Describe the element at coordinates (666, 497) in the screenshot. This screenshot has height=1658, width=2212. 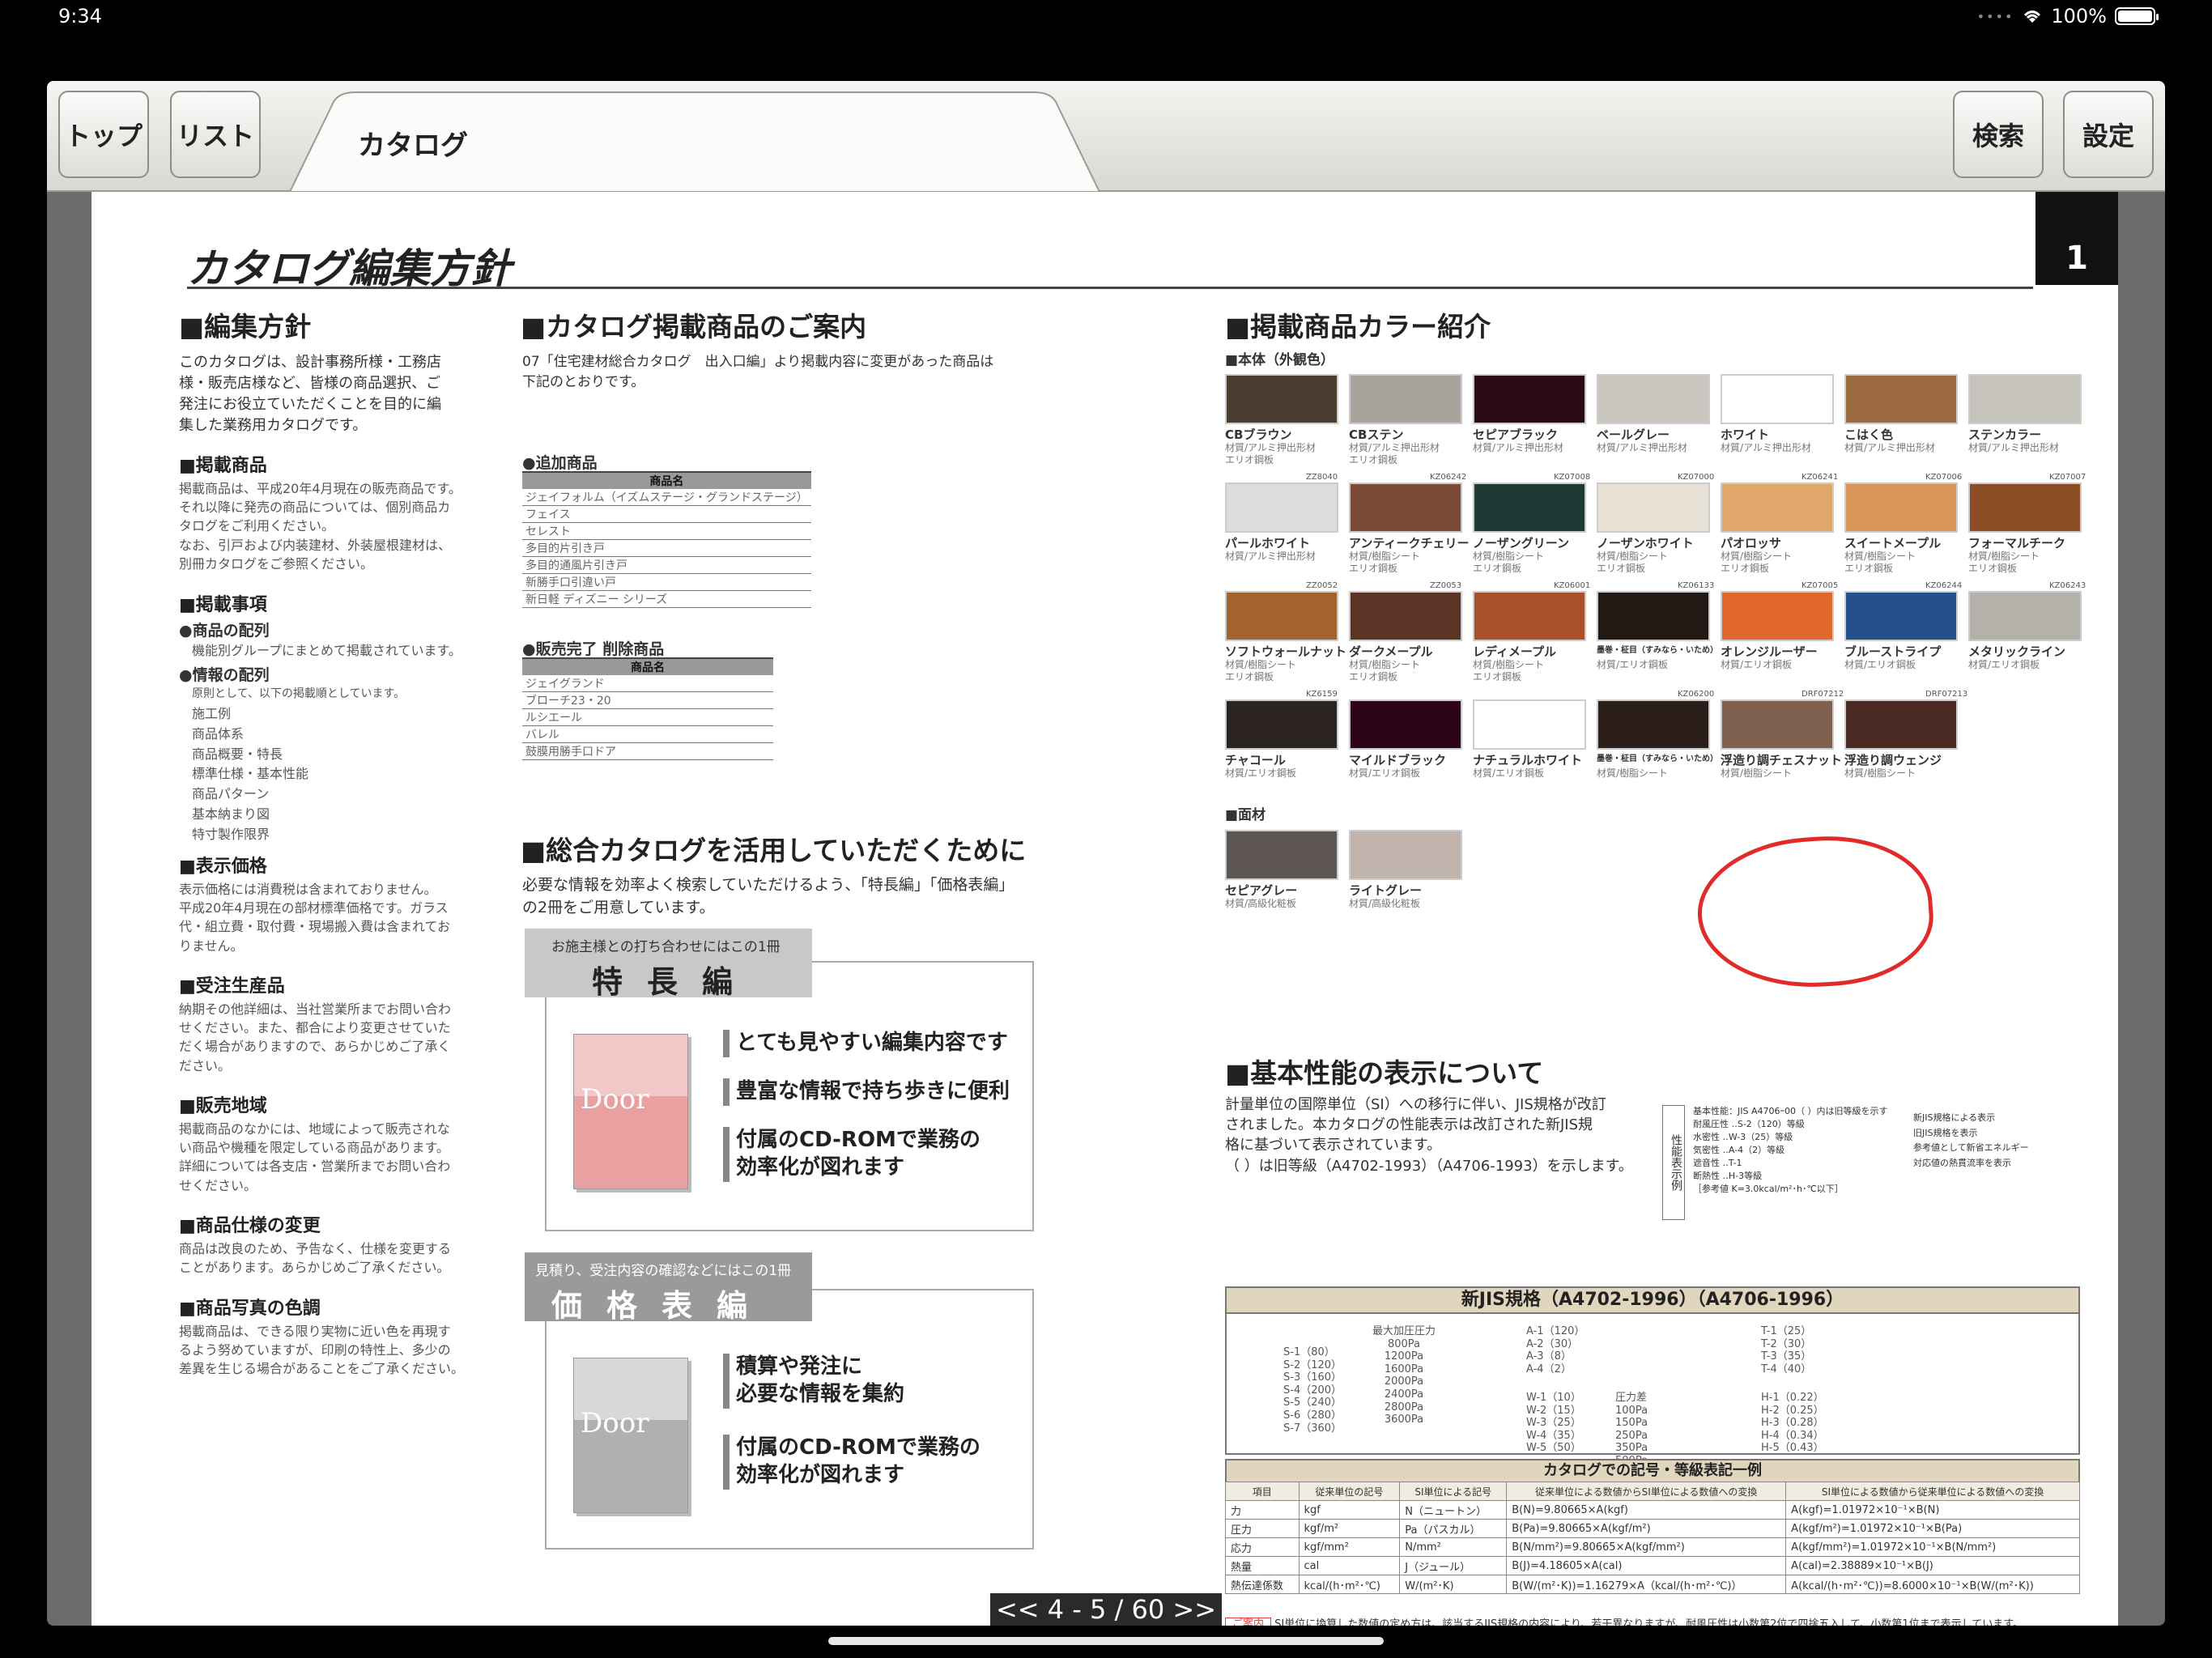
I see `added-name: ジェイフォルム（イズムステージ・グランドステージ）` at that location.